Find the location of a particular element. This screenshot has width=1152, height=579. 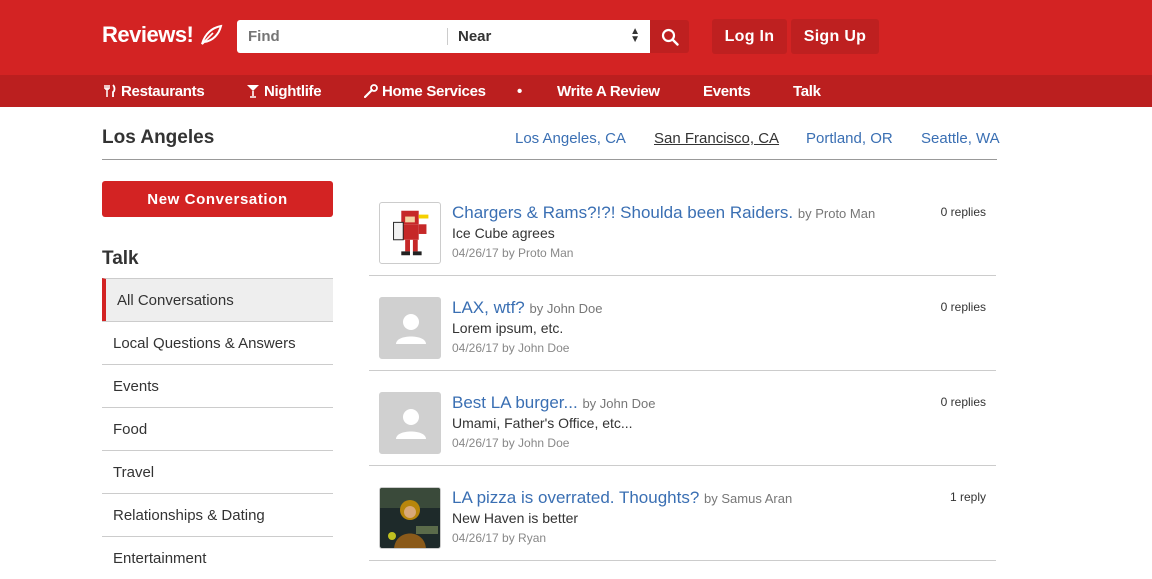

nav-restaurants: Restaurants is located at coordinates (154, 91).